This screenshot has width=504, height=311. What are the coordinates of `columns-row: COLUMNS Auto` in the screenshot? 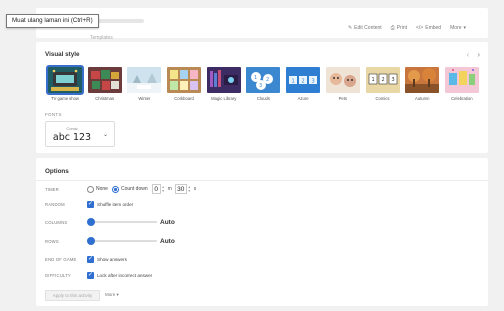 It's located at (110, 222).